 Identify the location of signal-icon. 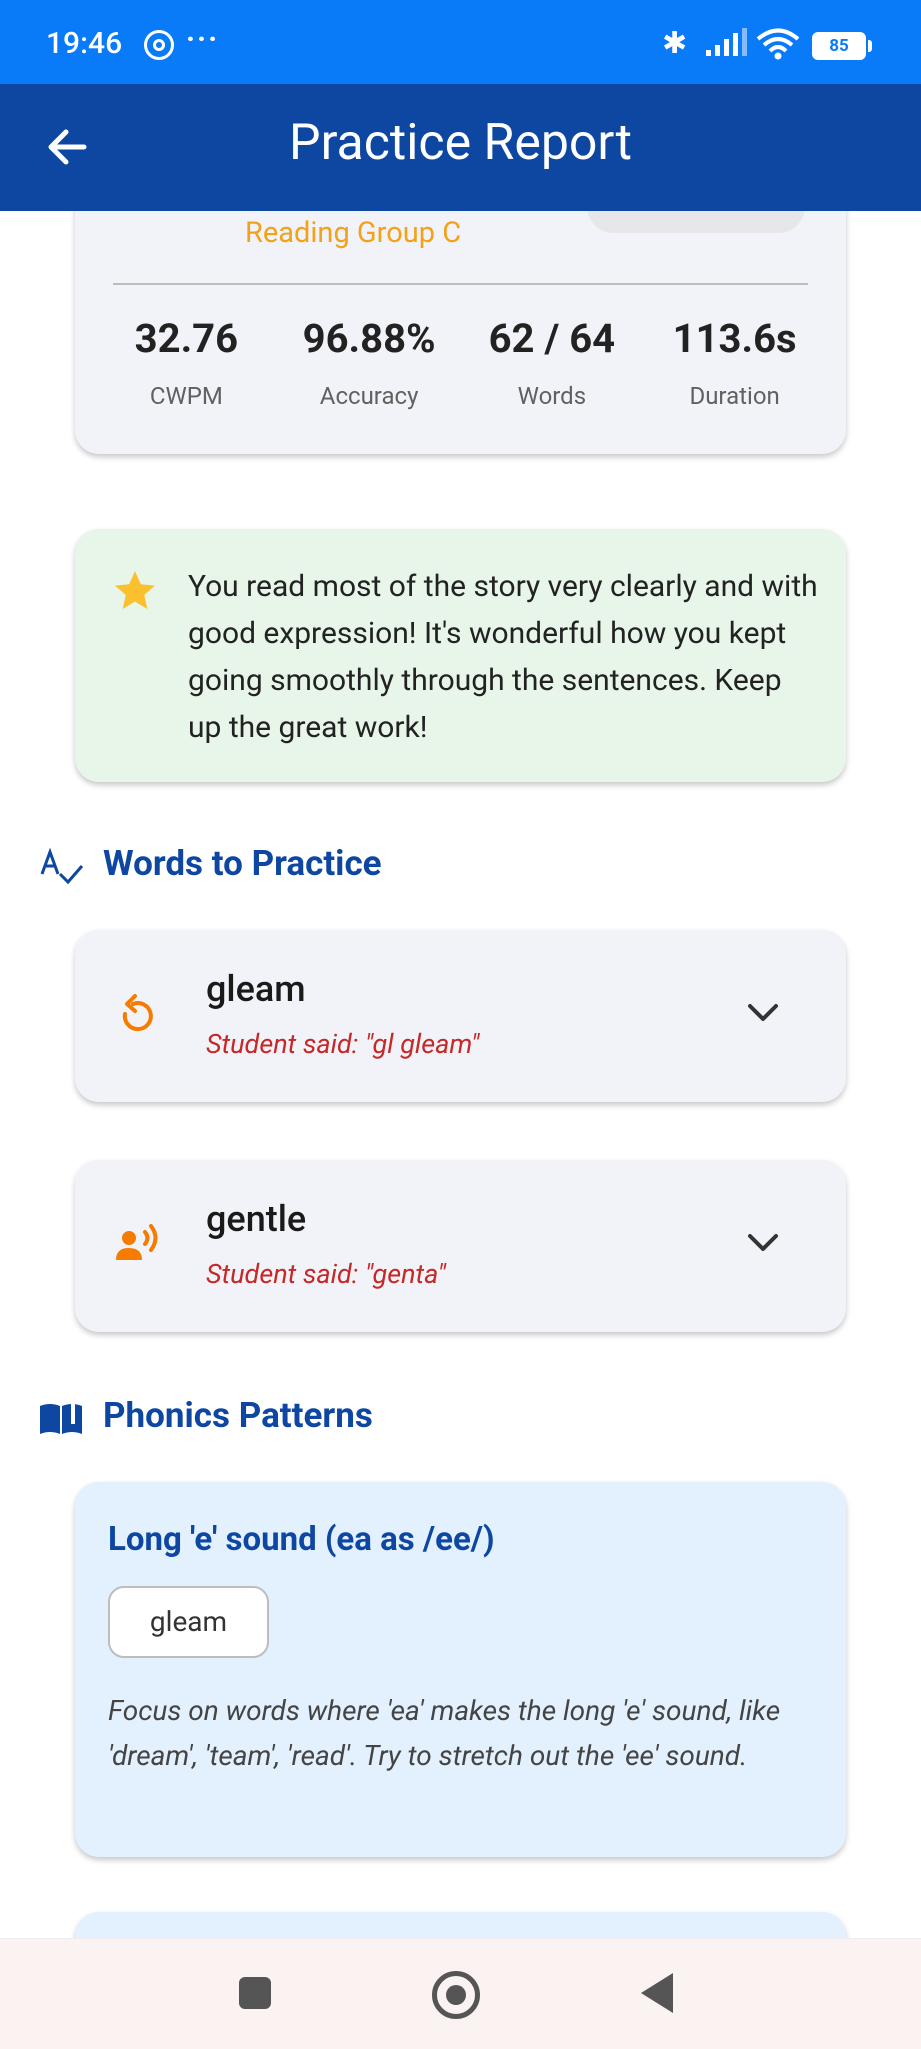
(726, 42).